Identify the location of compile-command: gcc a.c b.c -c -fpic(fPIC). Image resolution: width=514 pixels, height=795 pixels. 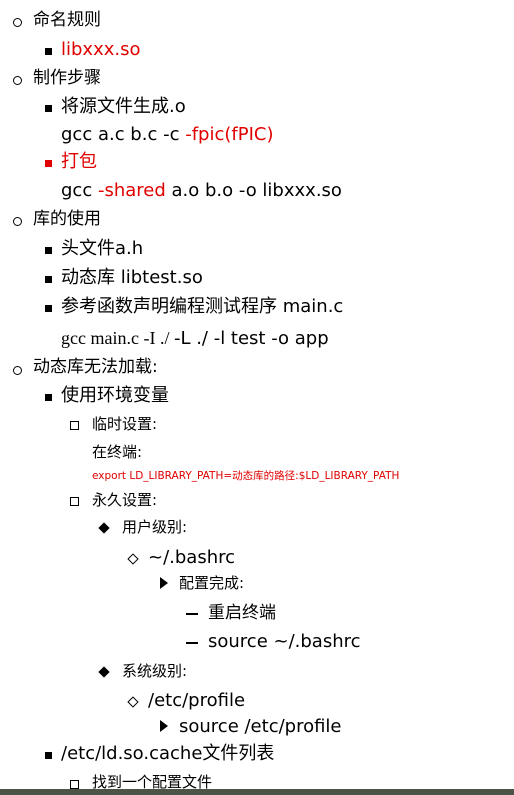
(167, 135).